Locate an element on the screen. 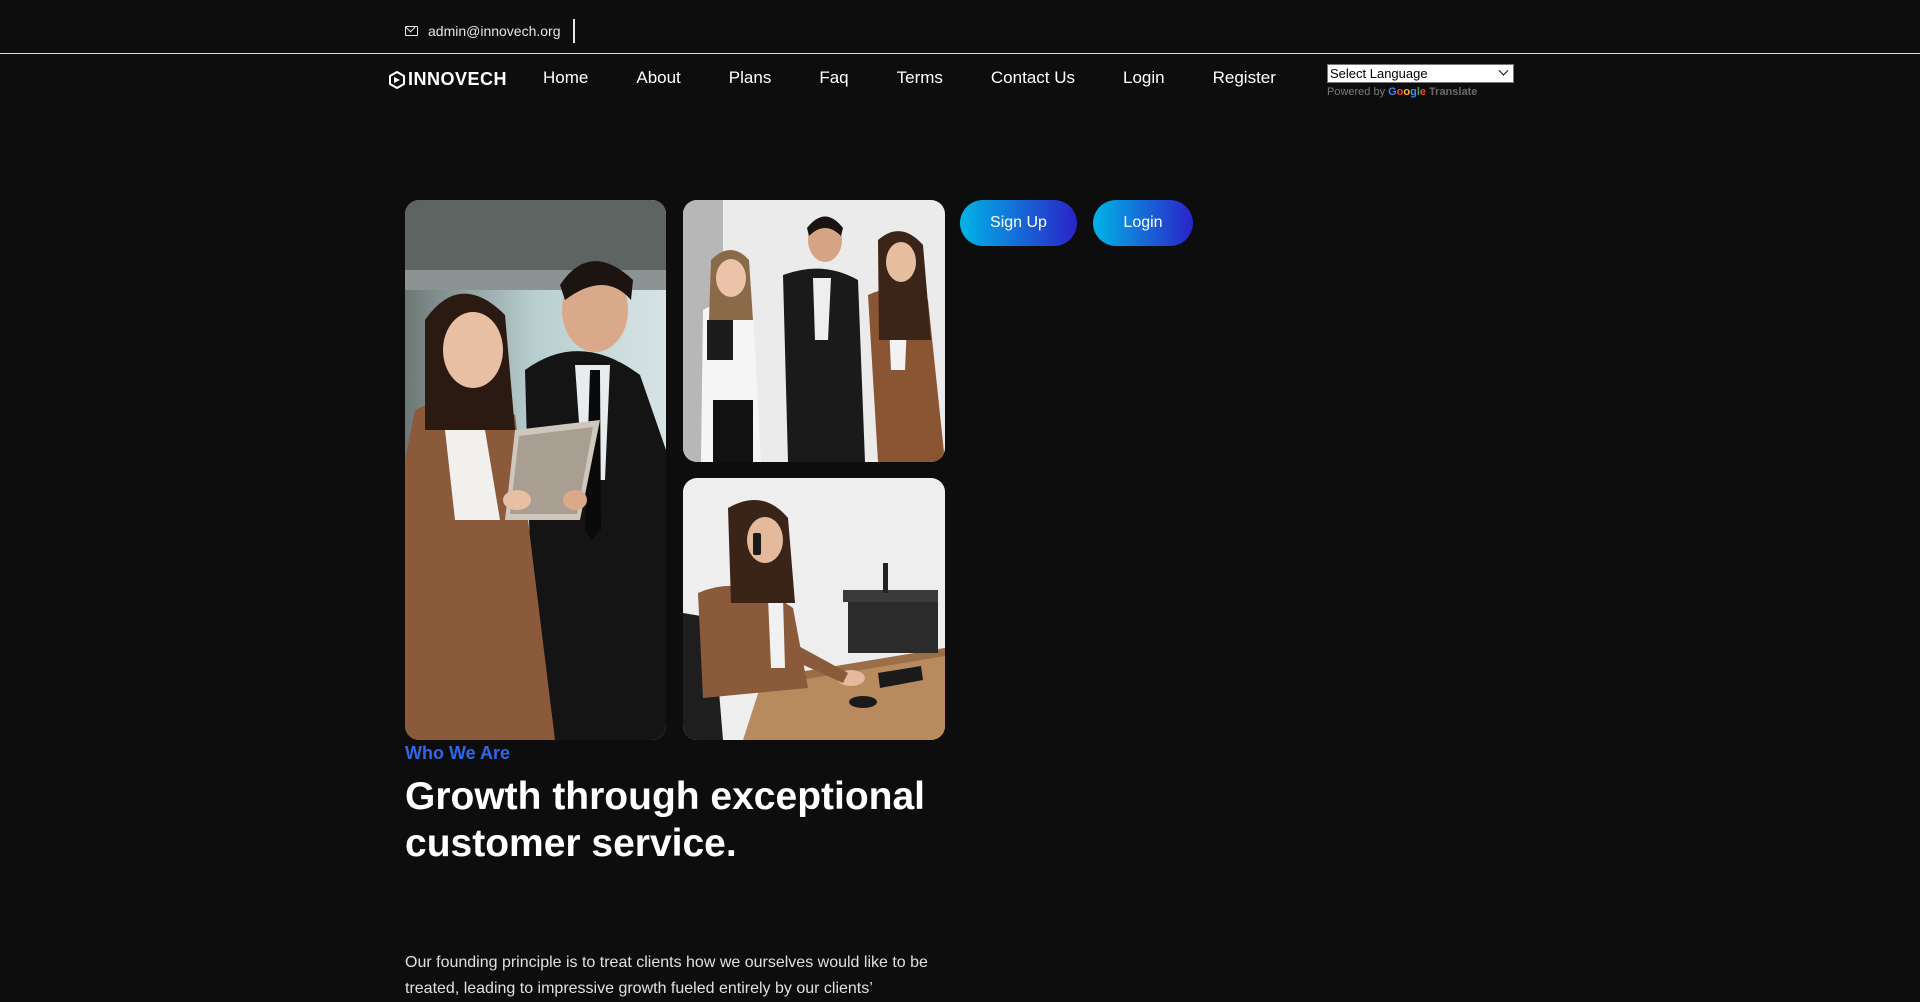 This screenshot has height=1002, width=1920. photo-three-colleagues-image is located at coordinates (814, 331).